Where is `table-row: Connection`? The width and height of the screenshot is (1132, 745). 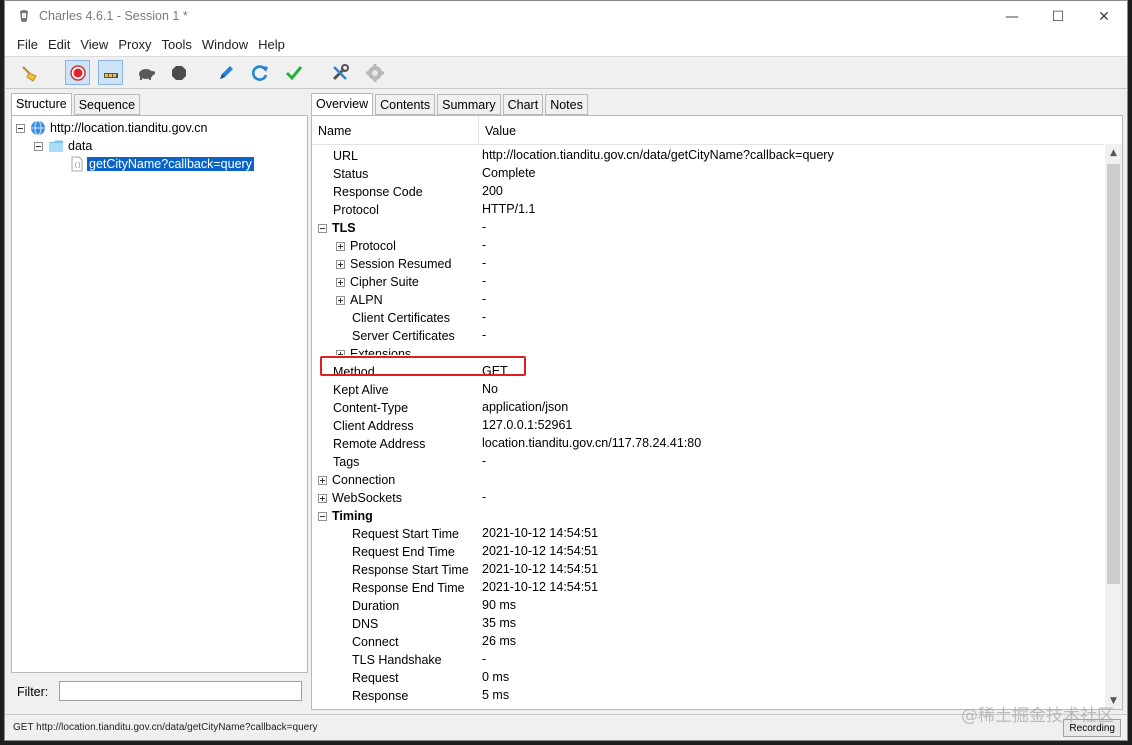 table-row: Connection is located at coordinates (708, 480).